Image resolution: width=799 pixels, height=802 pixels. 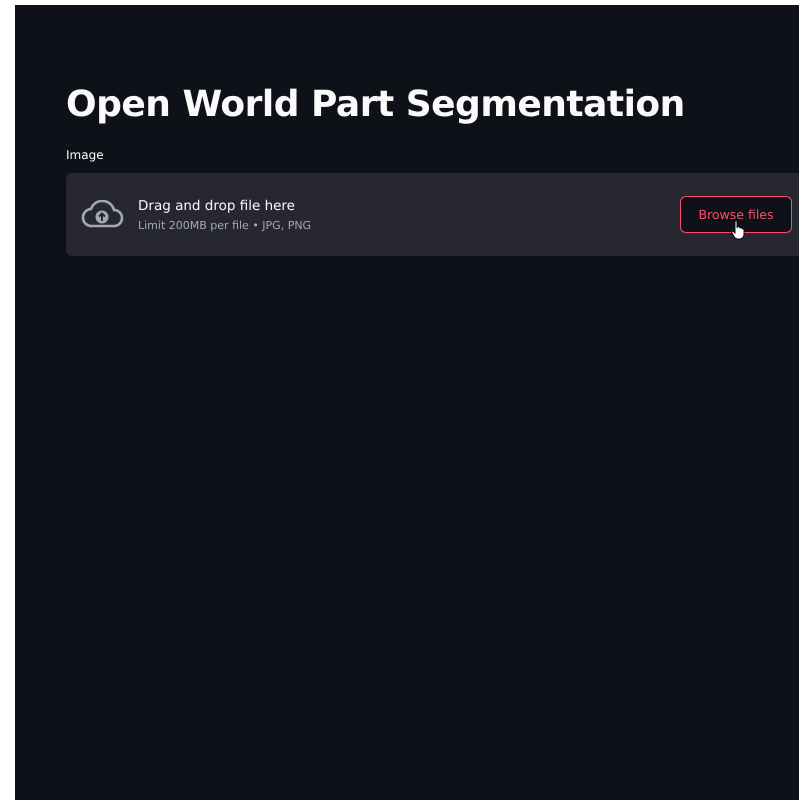 I want to click on field-label: Image, so click(x=85, y=155).